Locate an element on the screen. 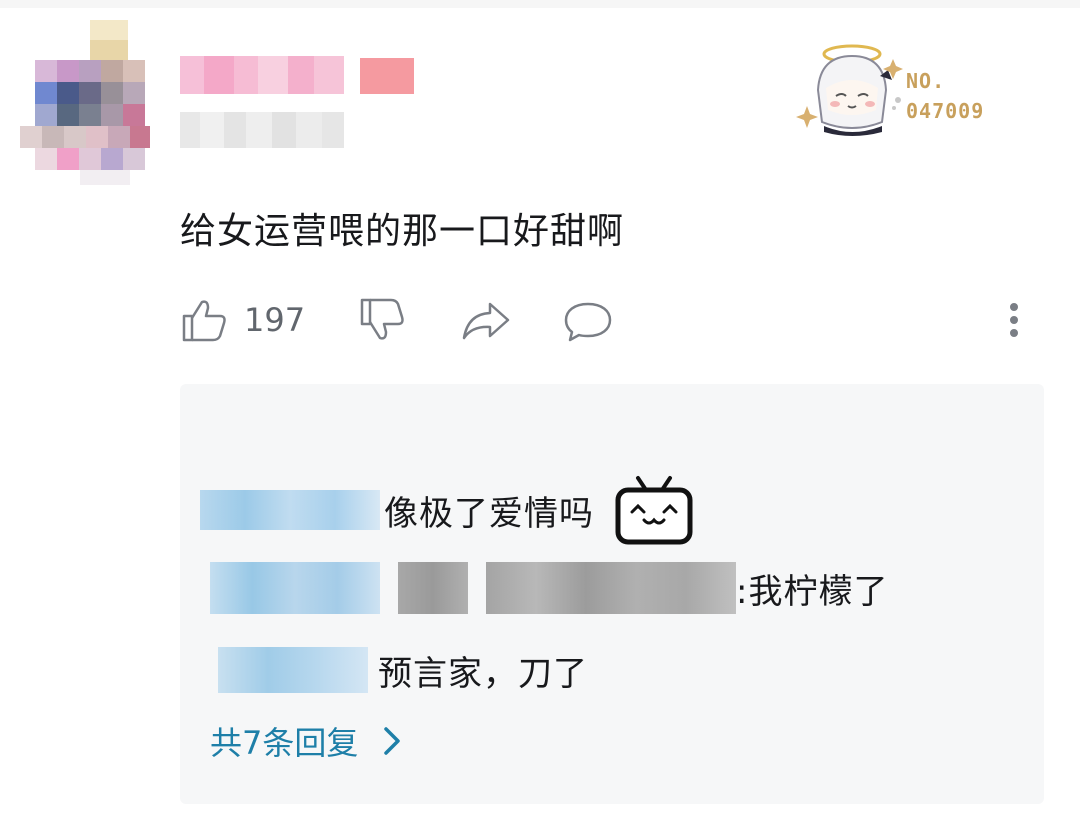 The width and height of the screenshot is (1080, 834). more-options-button is located at coordinates (1014, 320).